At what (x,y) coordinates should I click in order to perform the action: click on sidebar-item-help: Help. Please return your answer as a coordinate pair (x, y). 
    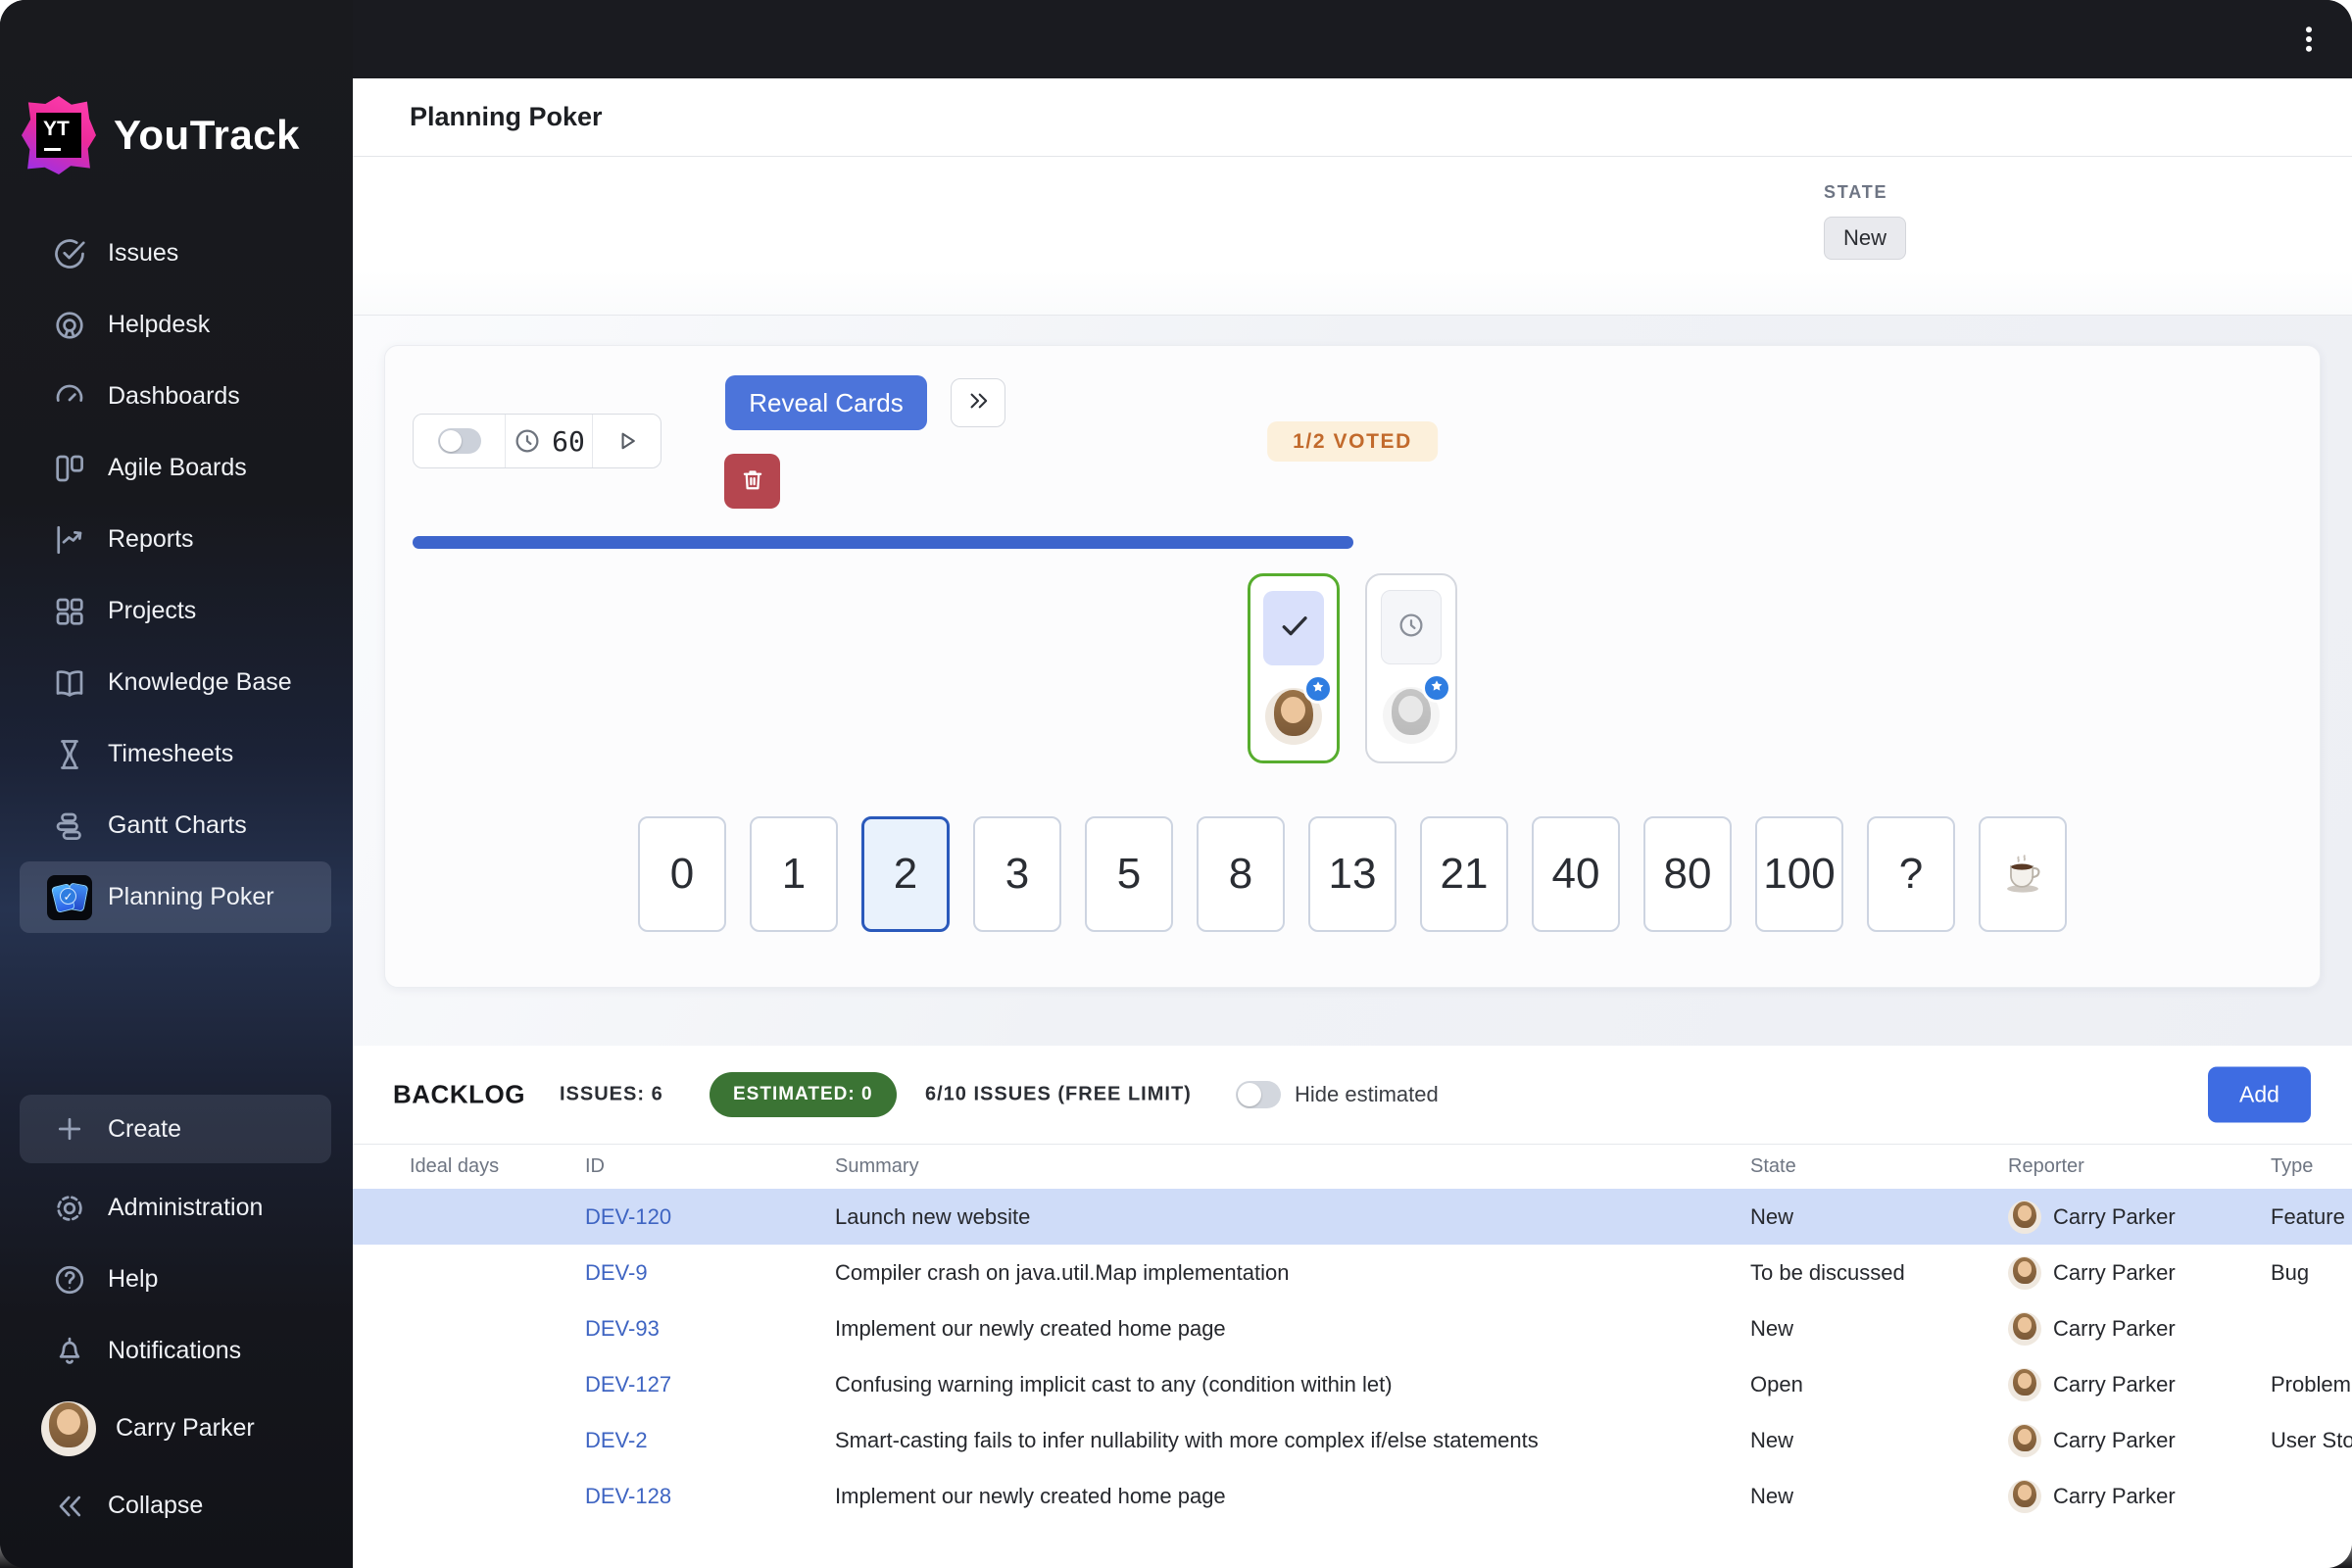
    Looking at the image, I should click on (175, 1279).